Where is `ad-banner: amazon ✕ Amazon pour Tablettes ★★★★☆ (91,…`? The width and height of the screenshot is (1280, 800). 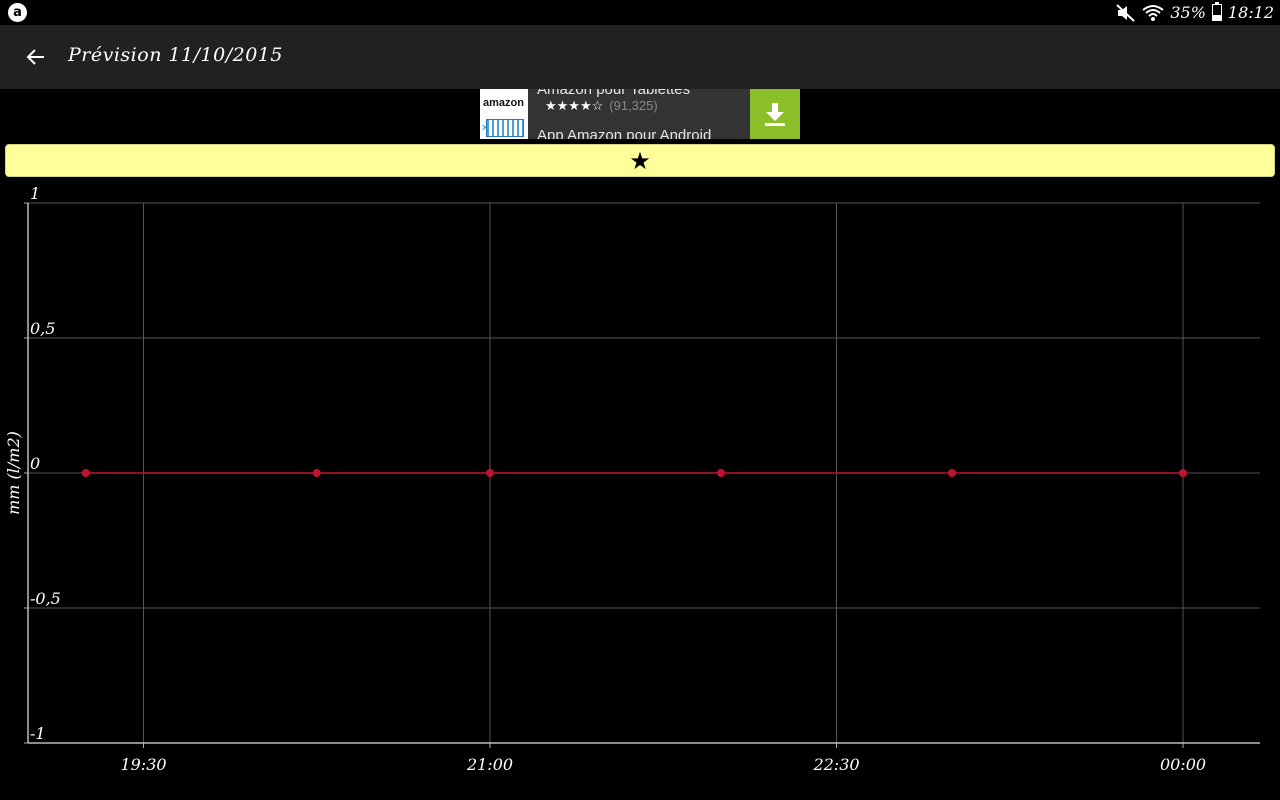 ad-banner: amazon ✕ Amazon pour Tablettes ★★★★☆ (91,… is located at coordinates (640, 114).